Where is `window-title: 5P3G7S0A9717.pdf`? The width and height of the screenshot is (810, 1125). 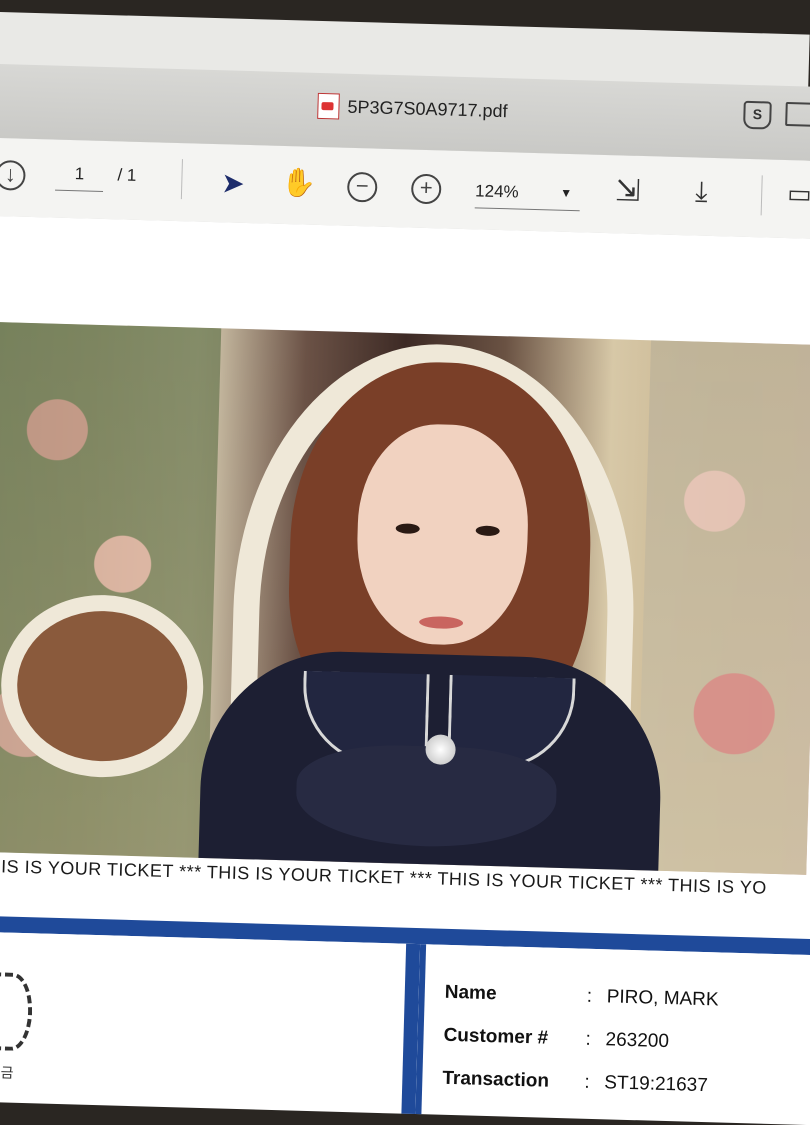
window-title: 5P3G7S0A9717.pdf is located at coordinates (427, 108).